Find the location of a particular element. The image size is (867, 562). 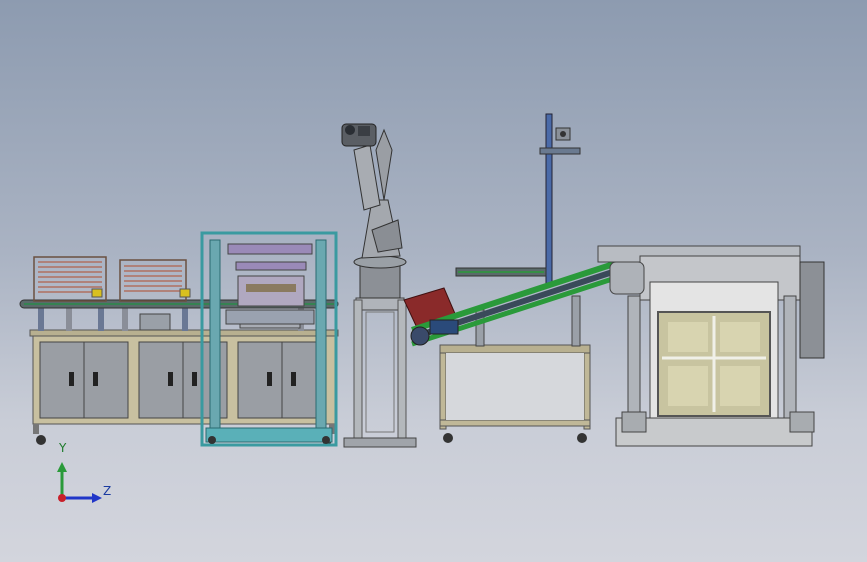

lamp-post-sensor is located at coordinates (560, 199).